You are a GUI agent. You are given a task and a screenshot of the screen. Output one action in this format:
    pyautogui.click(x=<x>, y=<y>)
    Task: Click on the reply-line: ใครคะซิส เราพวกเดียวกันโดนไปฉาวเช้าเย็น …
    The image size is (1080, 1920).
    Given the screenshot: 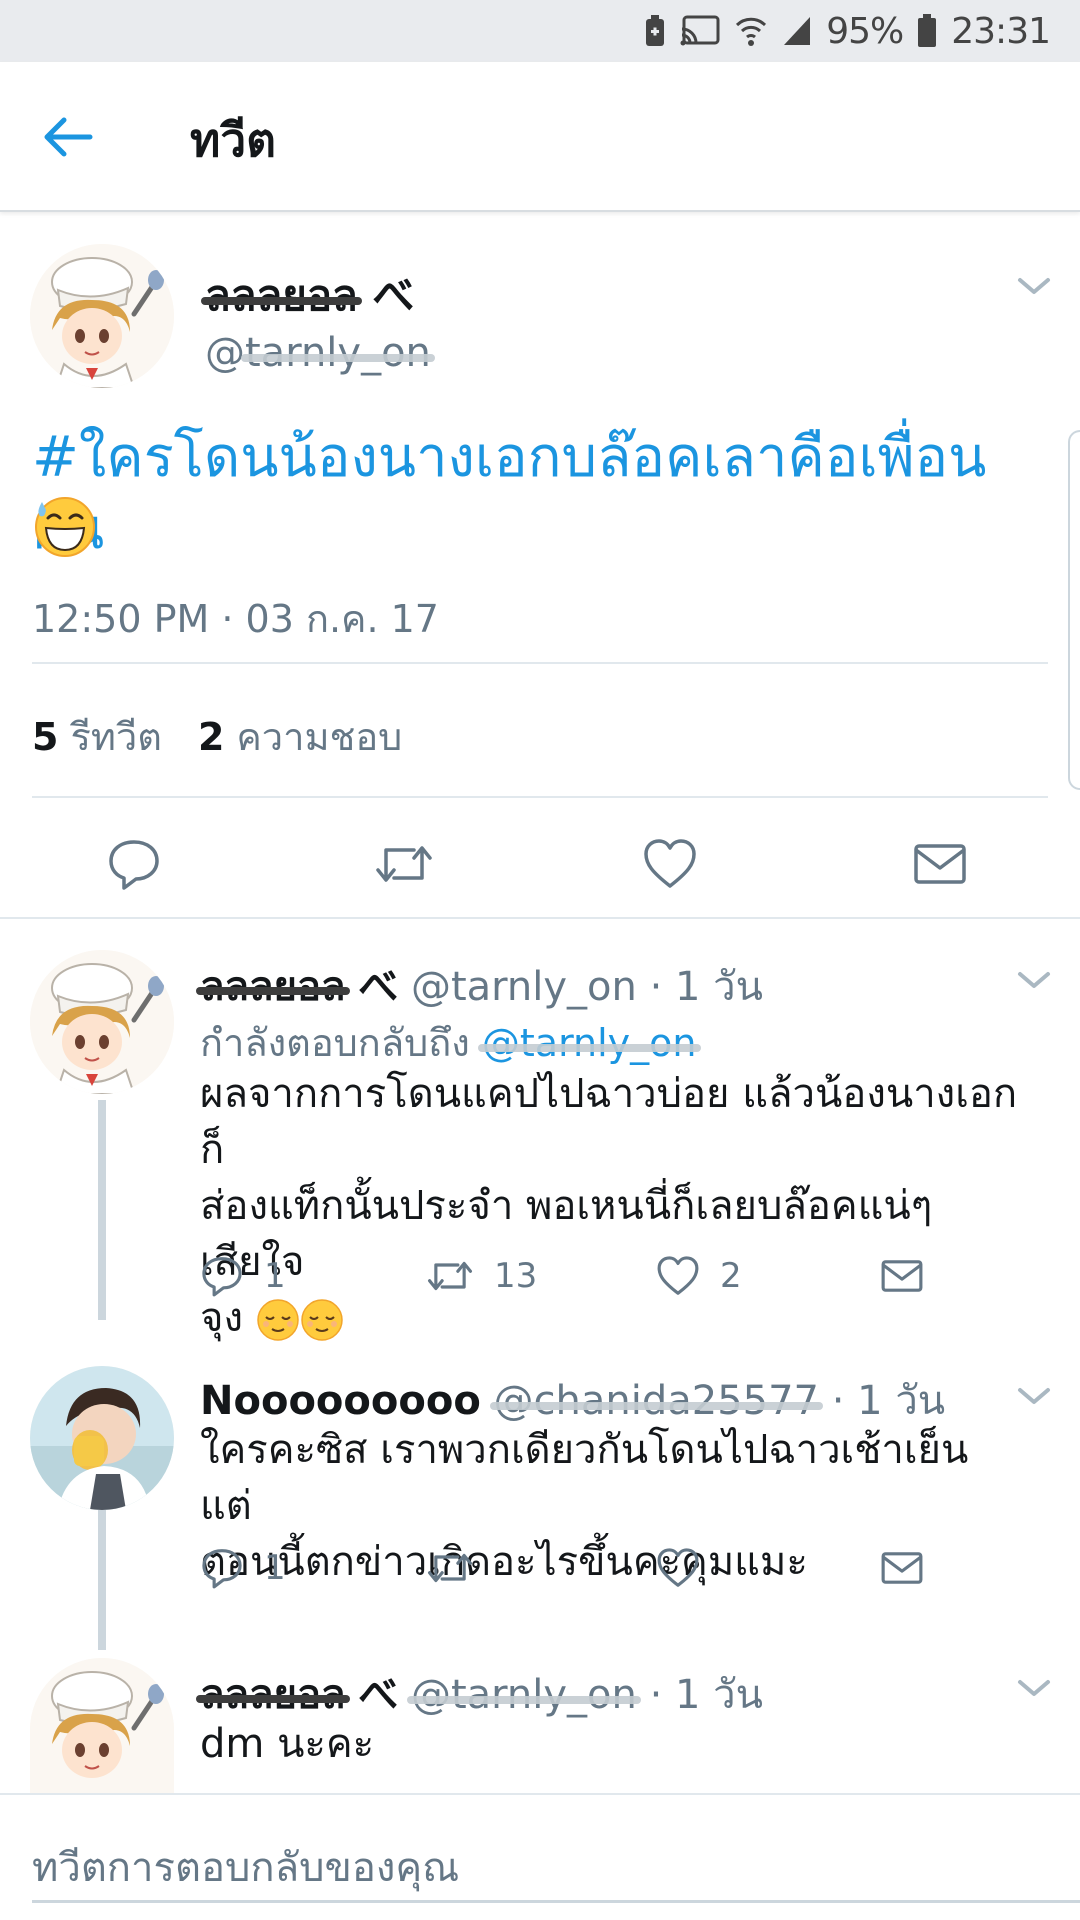 What is the action you would take?
    pyautogui.click(x=584, y=1478)
    